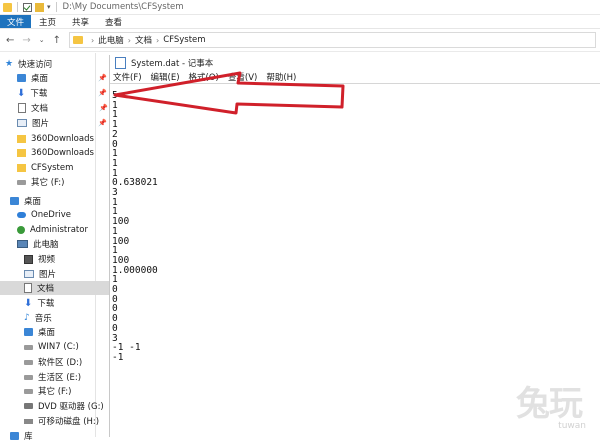  I want to click on address-bar: ← → ⌄ ↑ › 此电脑 › 文档 › CFSystem, so click(300, 40).